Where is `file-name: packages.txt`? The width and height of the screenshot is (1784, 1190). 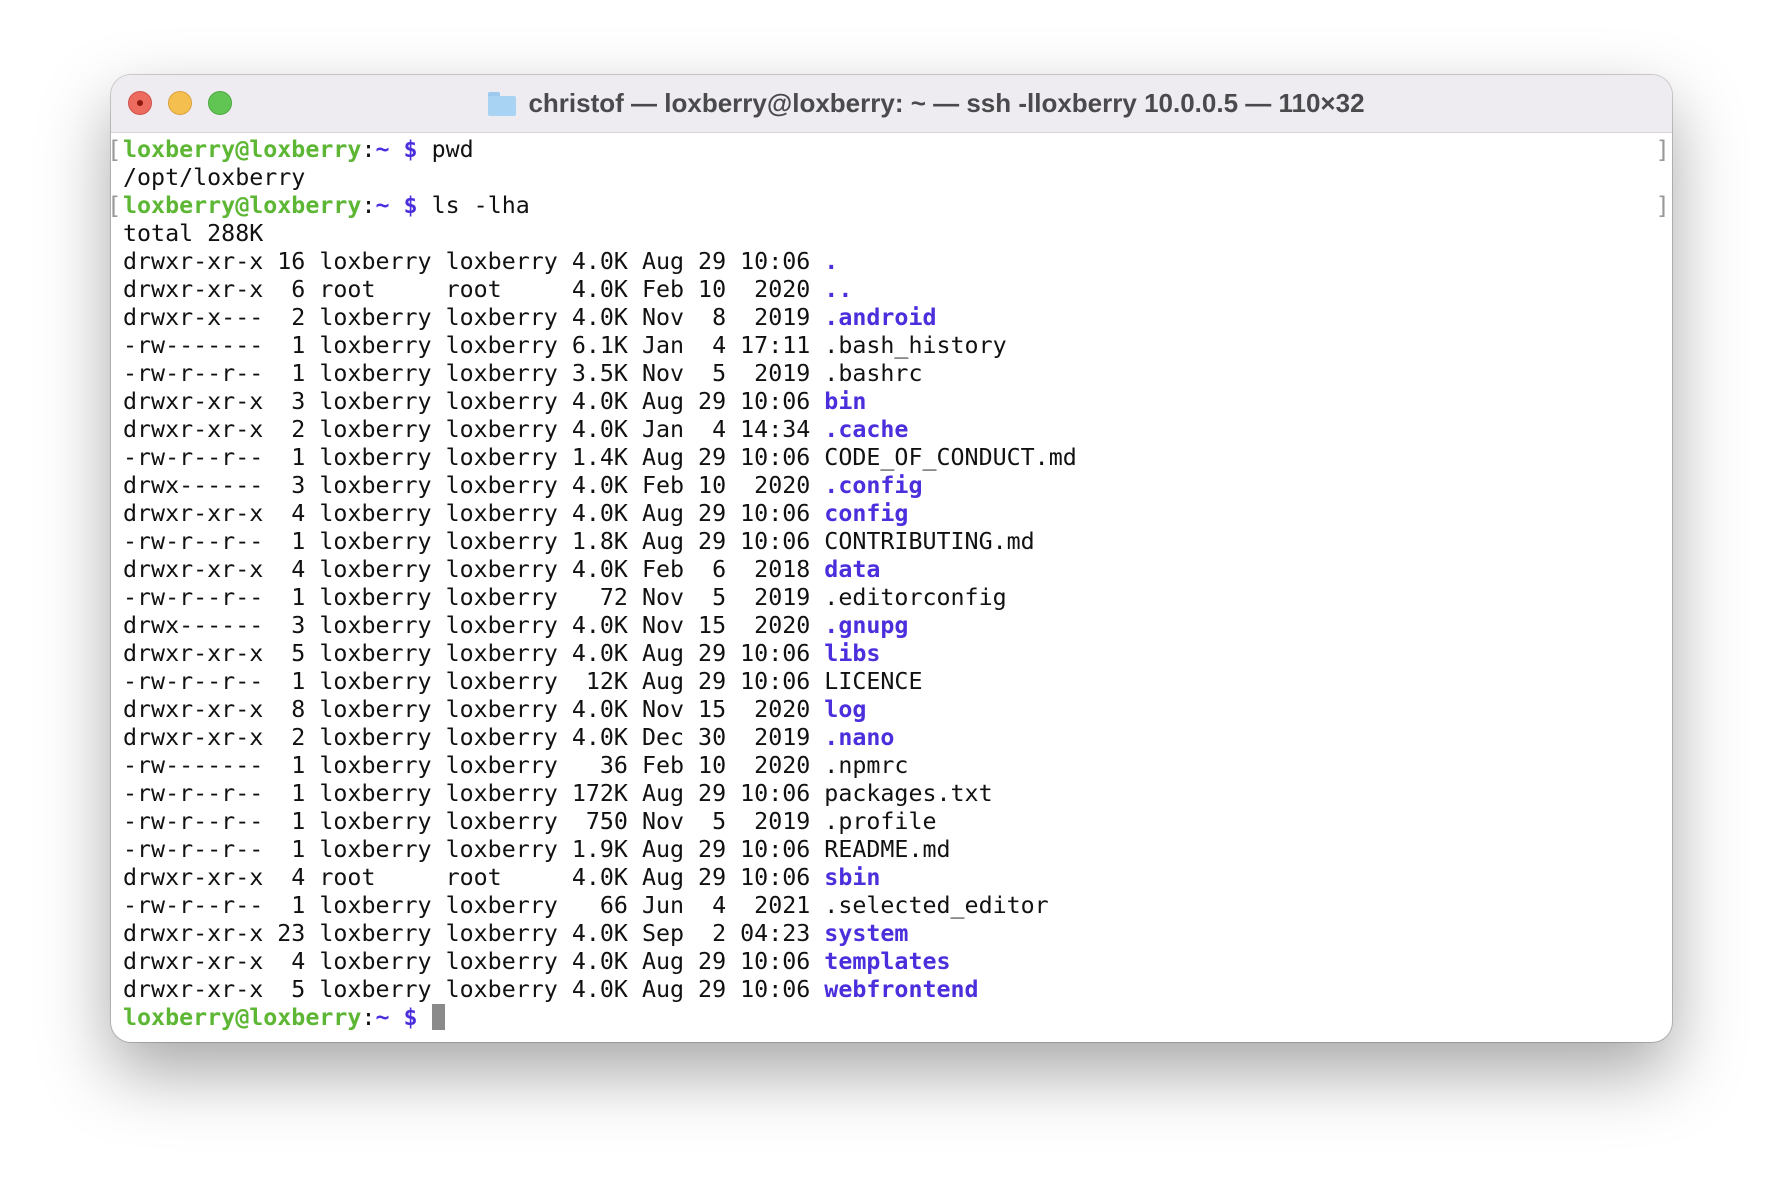 file-name: packages.txt is located at coordinates (908, 793).